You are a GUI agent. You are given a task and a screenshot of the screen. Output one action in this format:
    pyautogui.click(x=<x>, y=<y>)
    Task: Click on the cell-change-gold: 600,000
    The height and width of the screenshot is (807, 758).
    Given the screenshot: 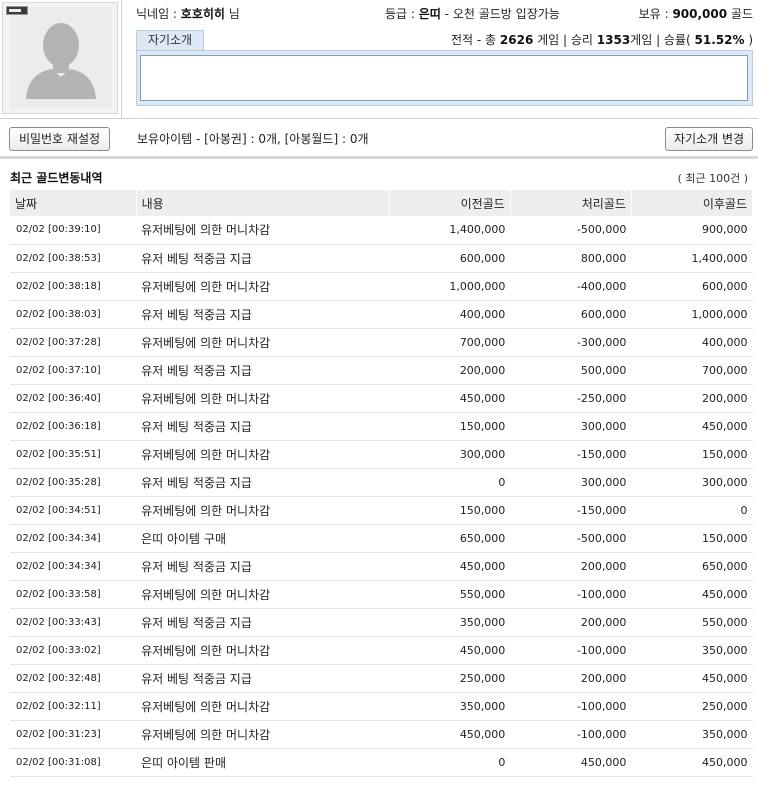 What is the action you would take?
    pyautogui.click(x=571, y=314)
    